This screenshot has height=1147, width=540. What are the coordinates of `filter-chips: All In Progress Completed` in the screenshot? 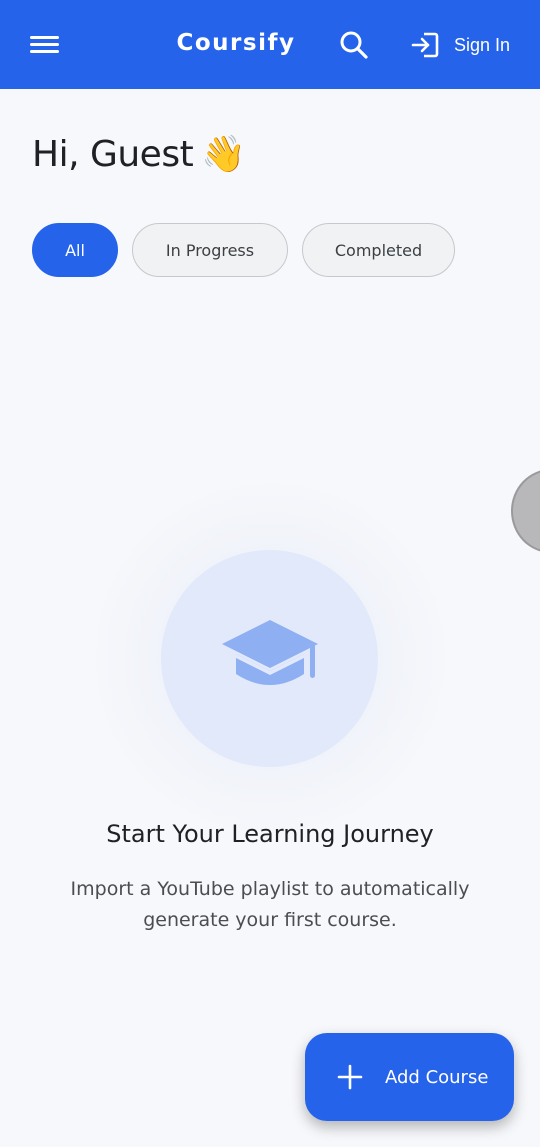 It's located at (243, 250).